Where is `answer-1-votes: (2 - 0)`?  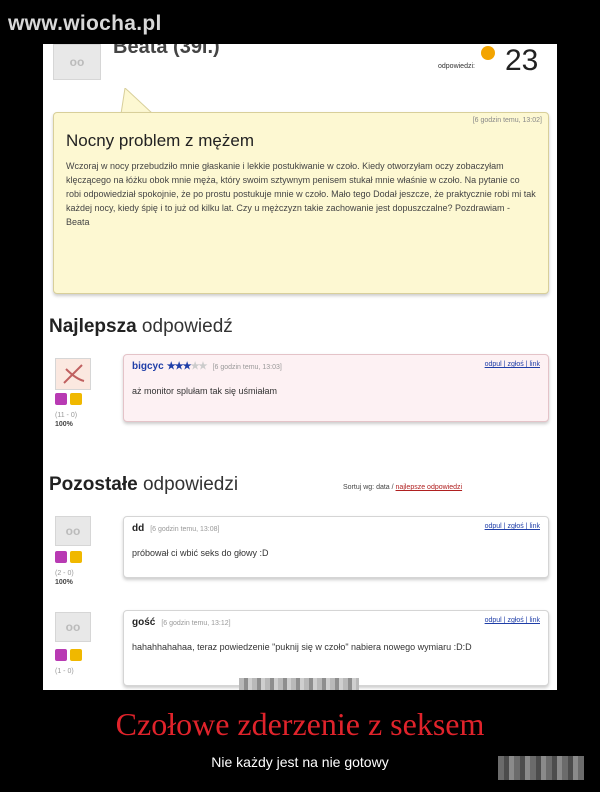
answer-1-votes: (2 - 0) is located at coordinates (64, 573).